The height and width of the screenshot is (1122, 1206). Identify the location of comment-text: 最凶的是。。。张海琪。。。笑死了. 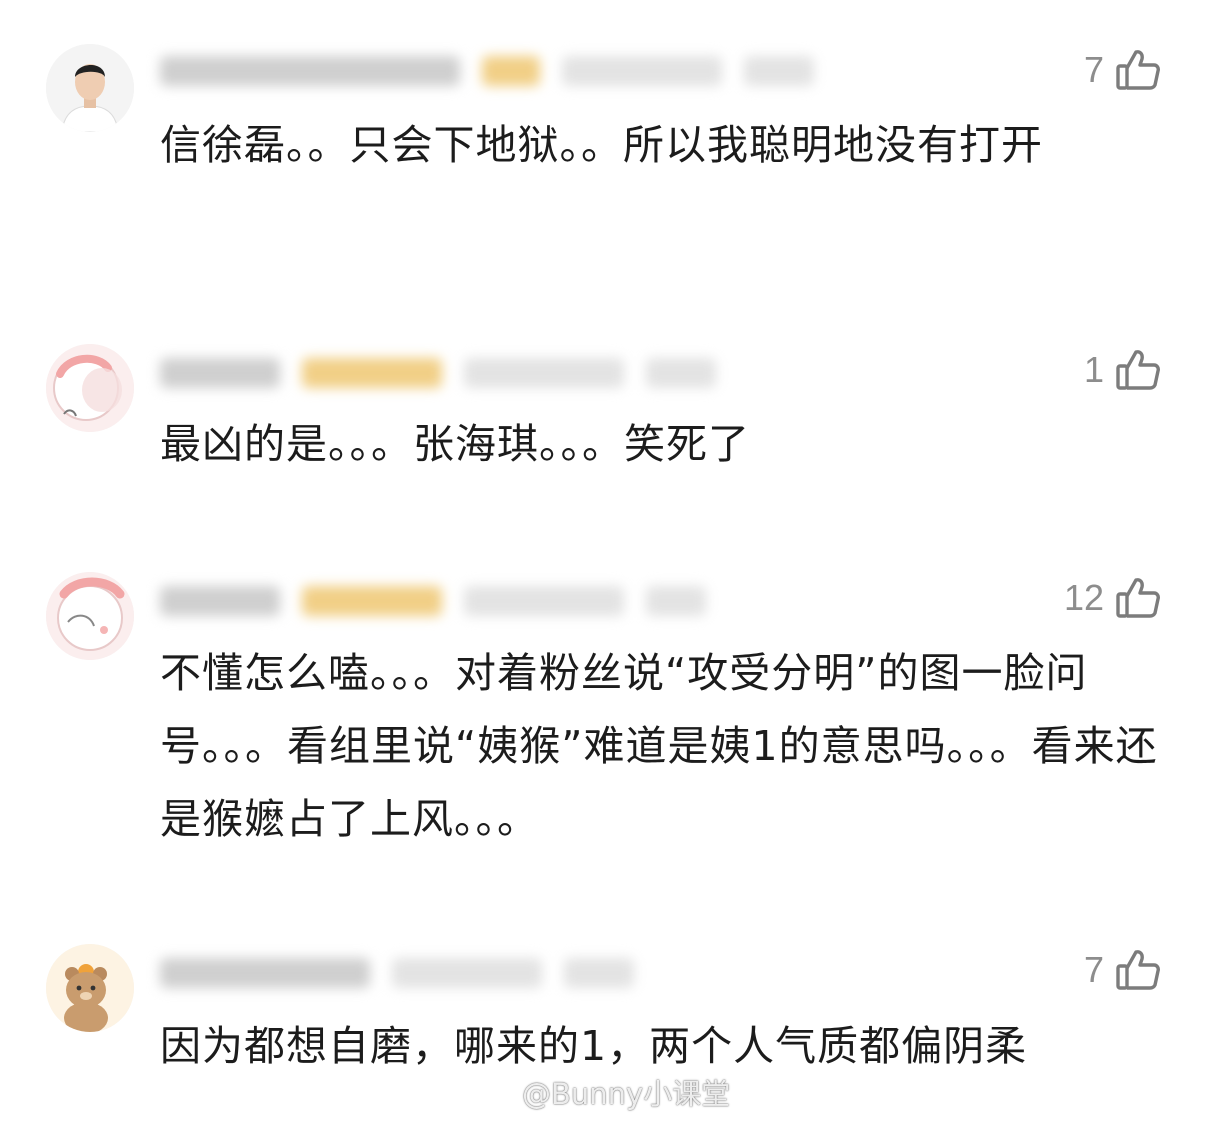
(455, 444).